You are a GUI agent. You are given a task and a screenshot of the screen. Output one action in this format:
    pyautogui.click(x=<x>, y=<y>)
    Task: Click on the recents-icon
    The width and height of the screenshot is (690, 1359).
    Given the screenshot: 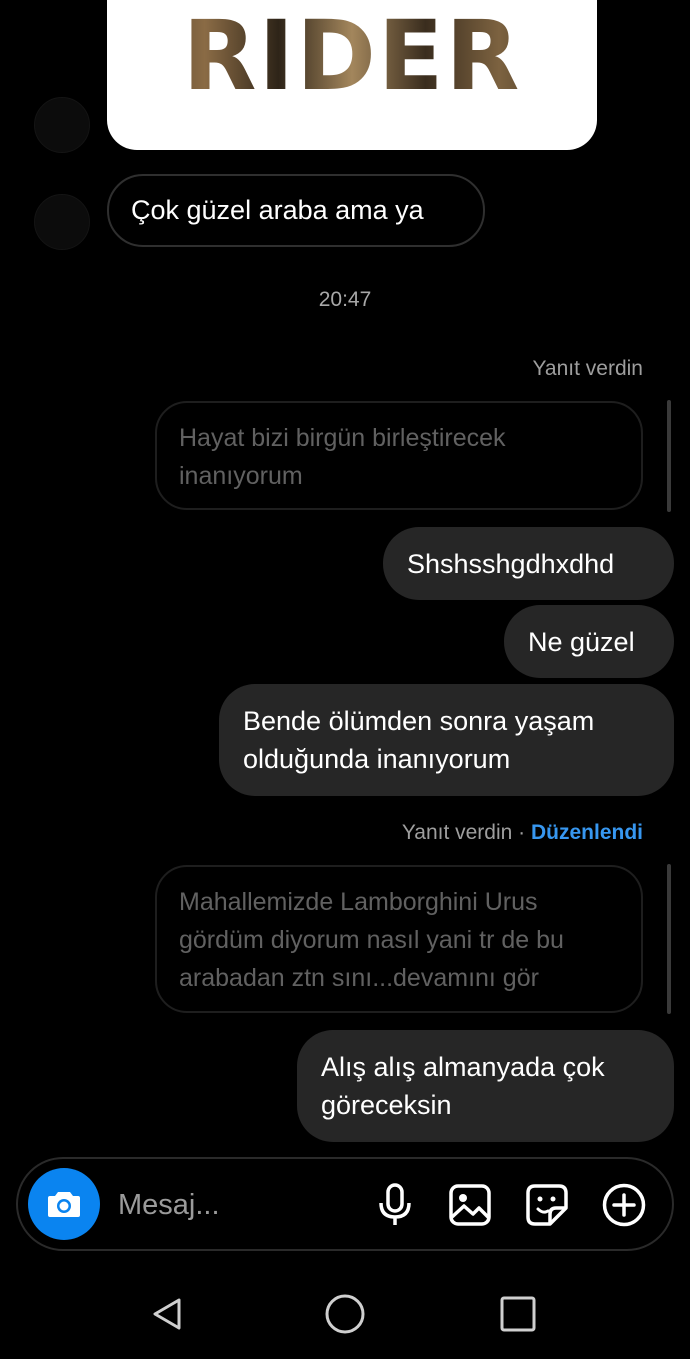 What is the action you would take?
    pyautogui.click(x=518, y=1314)
    